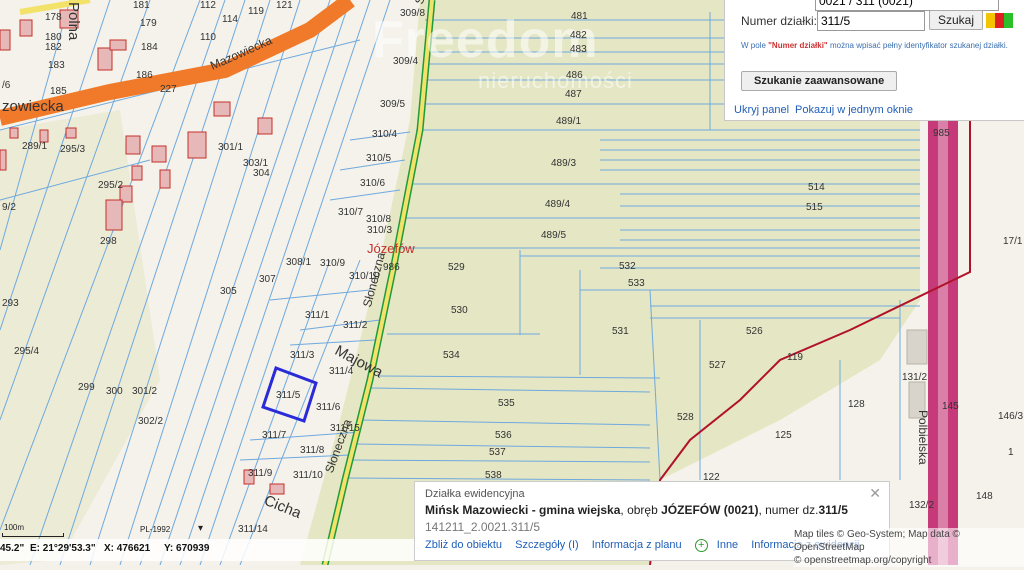  What do you see at coordinates (620, 331) in the screenshot?
I see `parcel-number-label: 531` at bounding box center [620, 331].